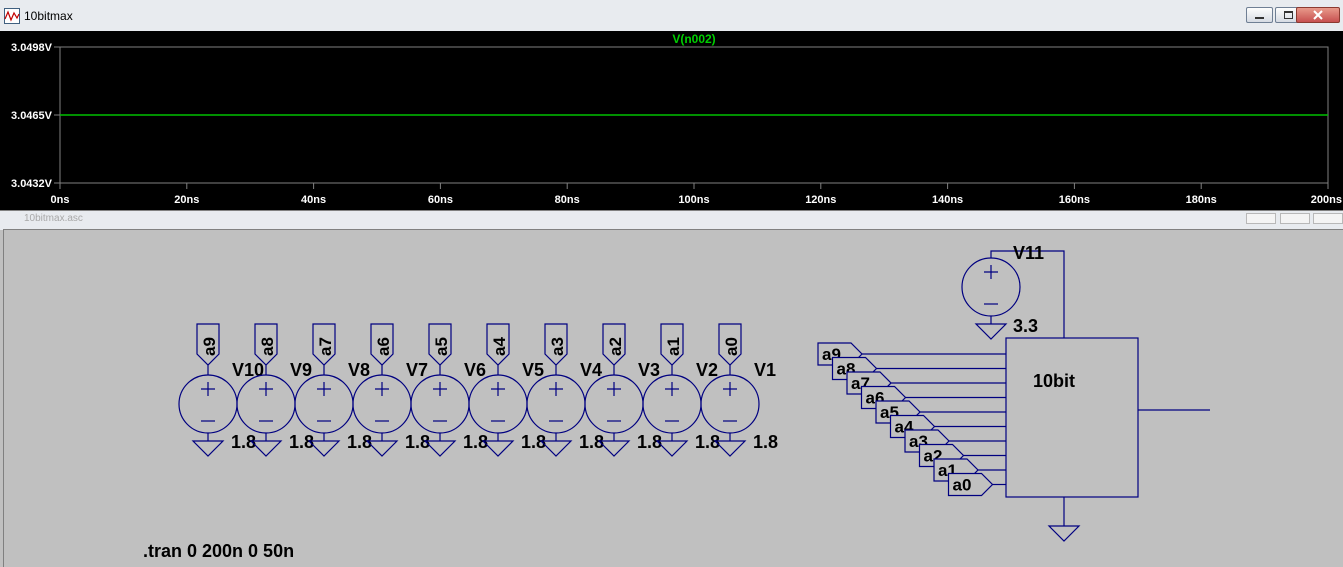 The height and width of the screenshot is (567, 1343). Describe the element at coordinates (32, 184) in the screenshot. I see `y-tick-label: 3.0432V` at that location.